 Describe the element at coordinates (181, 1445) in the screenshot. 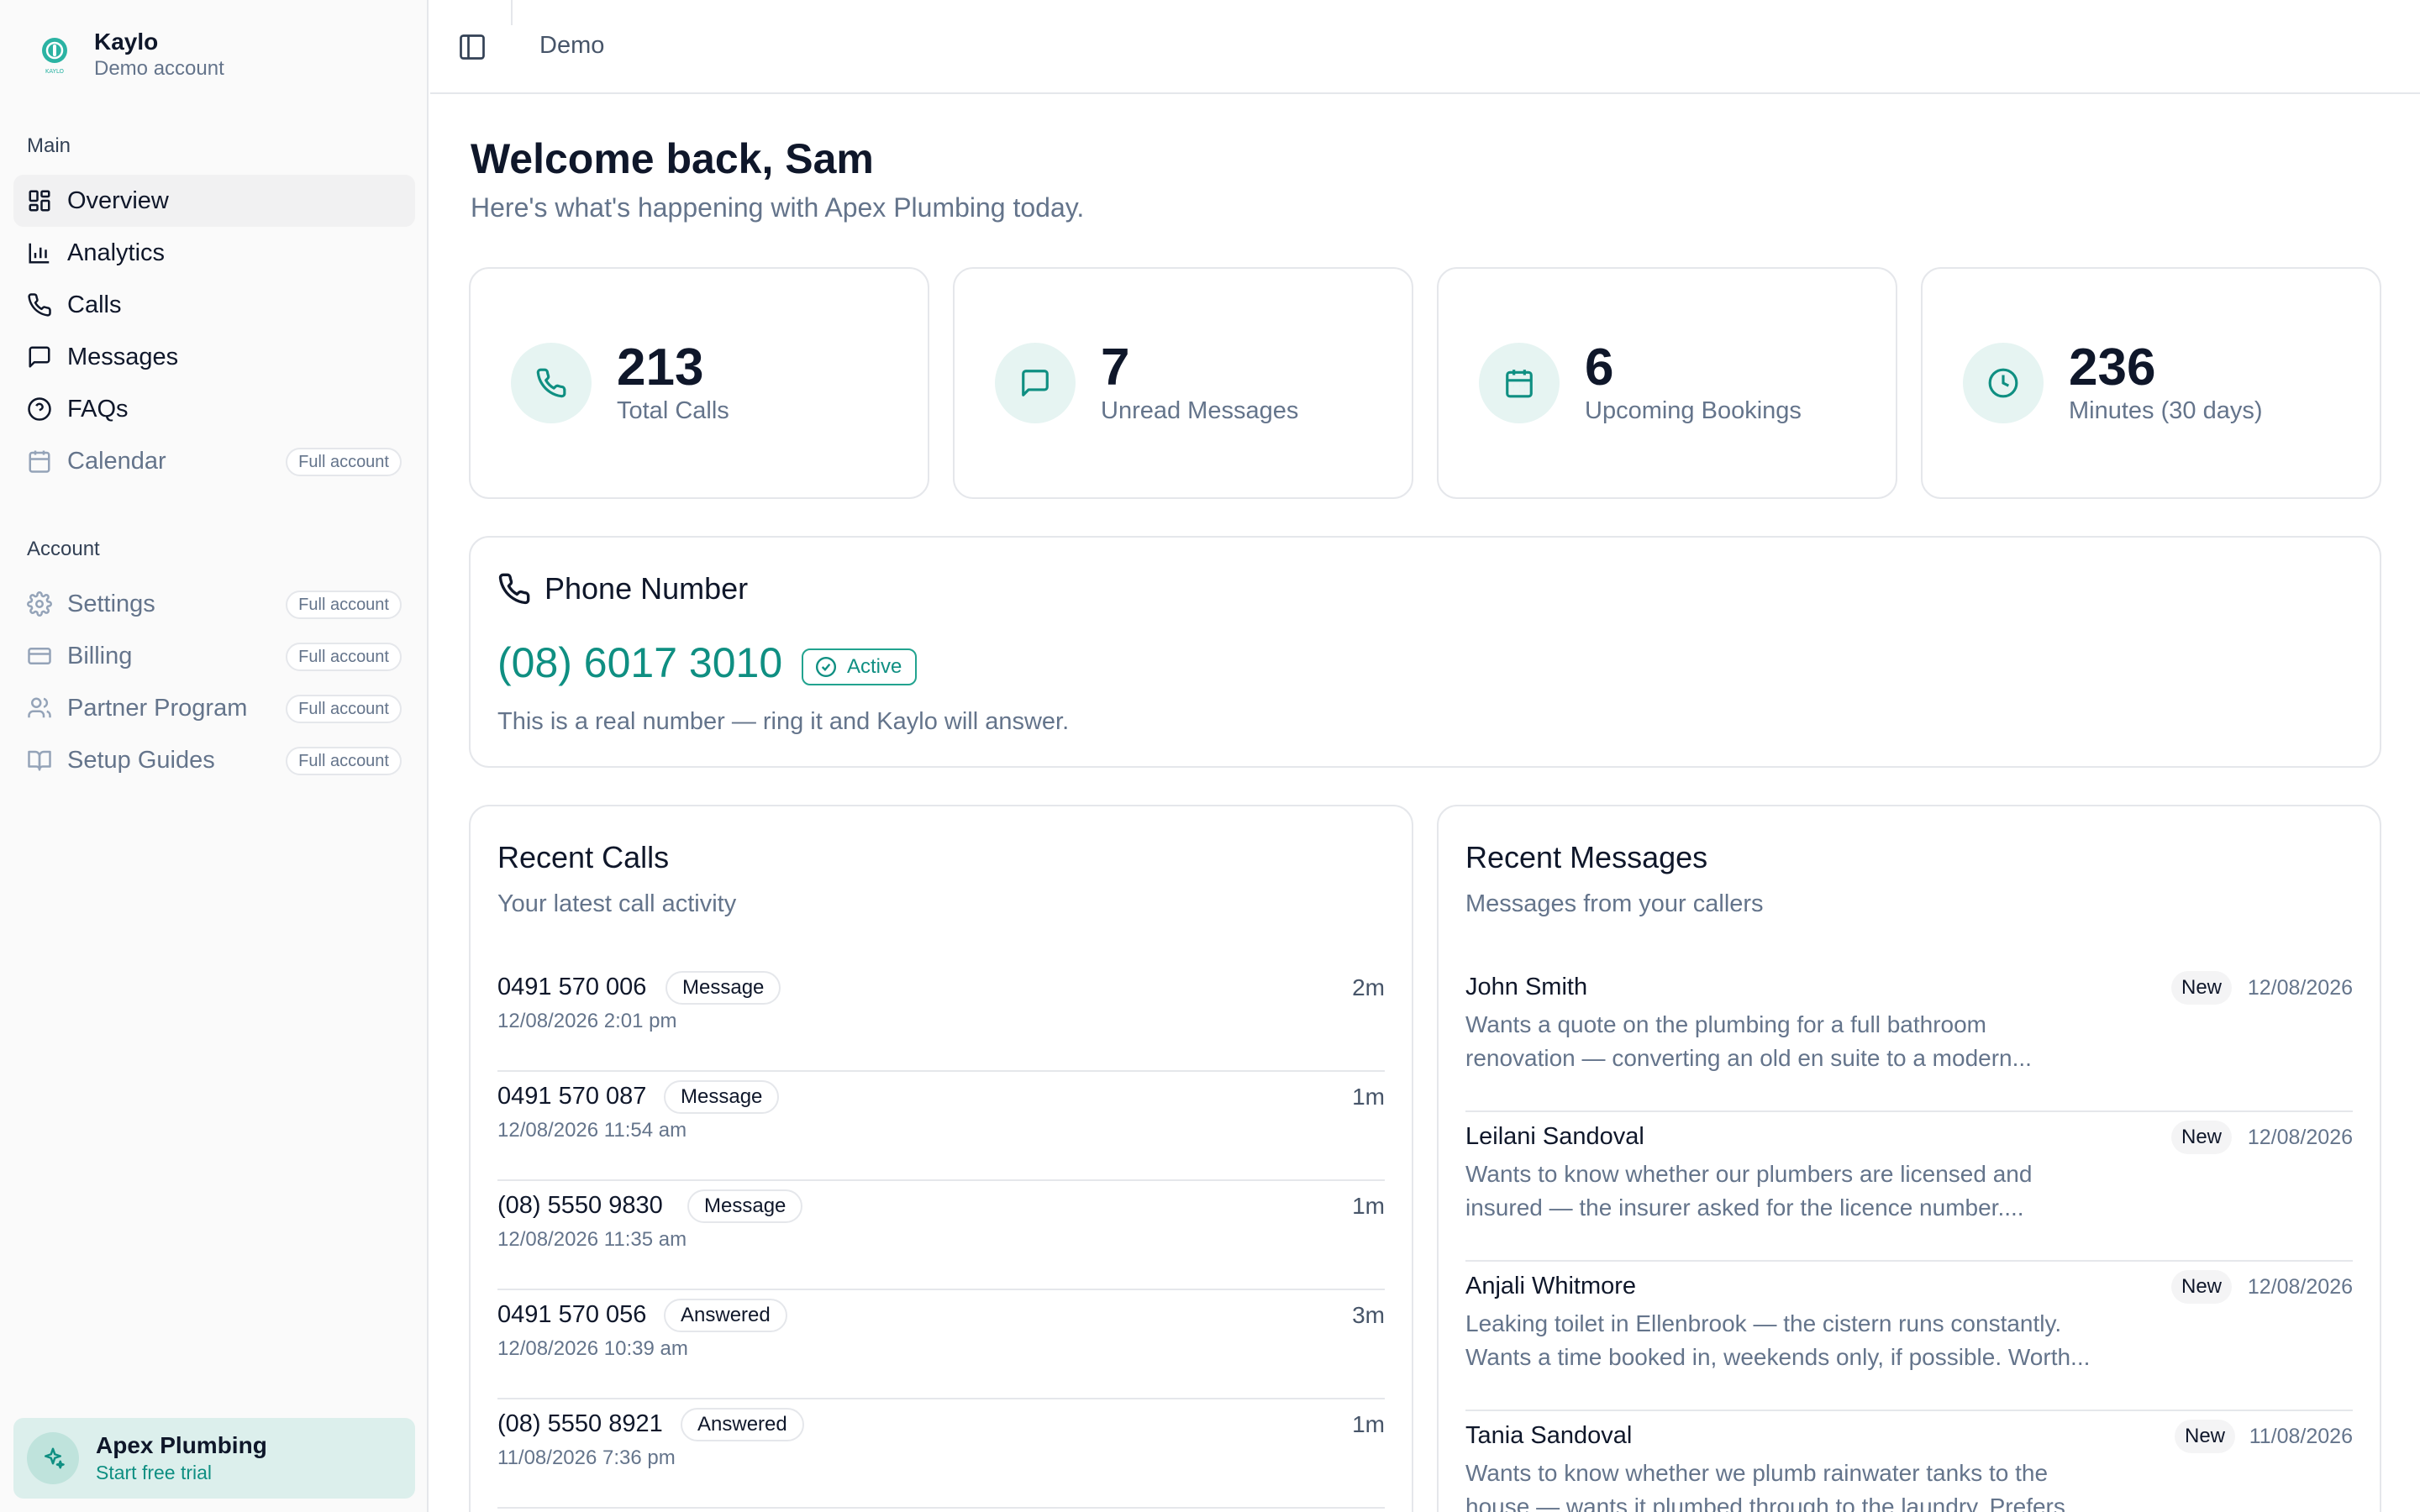

I see `trial-business-name: Apex Plumbing` at that location.